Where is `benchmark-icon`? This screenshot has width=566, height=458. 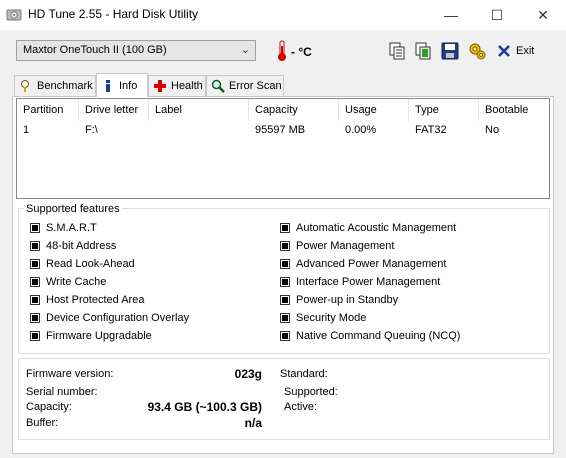
benchmark-icon is located at coordinates (26, 86).